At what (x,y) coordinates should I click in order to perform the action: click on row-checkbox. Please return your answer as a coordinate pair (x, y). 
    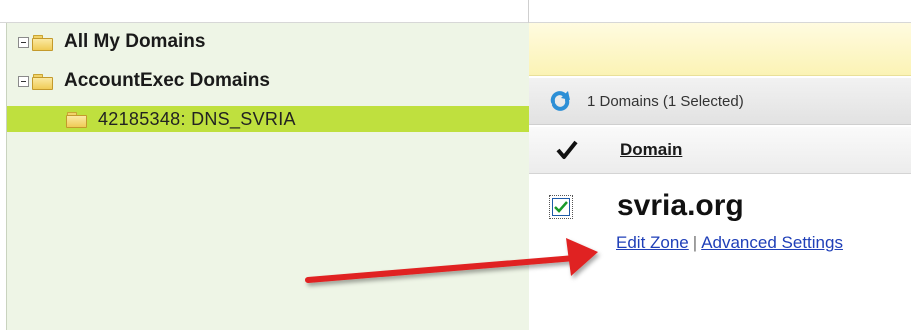
    Looking at the image, I should click on (561, 207).